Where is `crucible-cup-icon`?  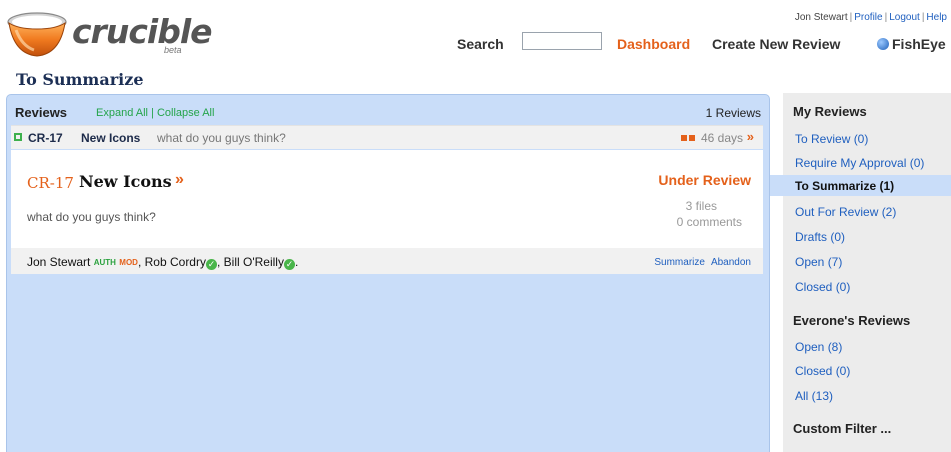
crucible-cup-icon is located at coordinates (37, 34).